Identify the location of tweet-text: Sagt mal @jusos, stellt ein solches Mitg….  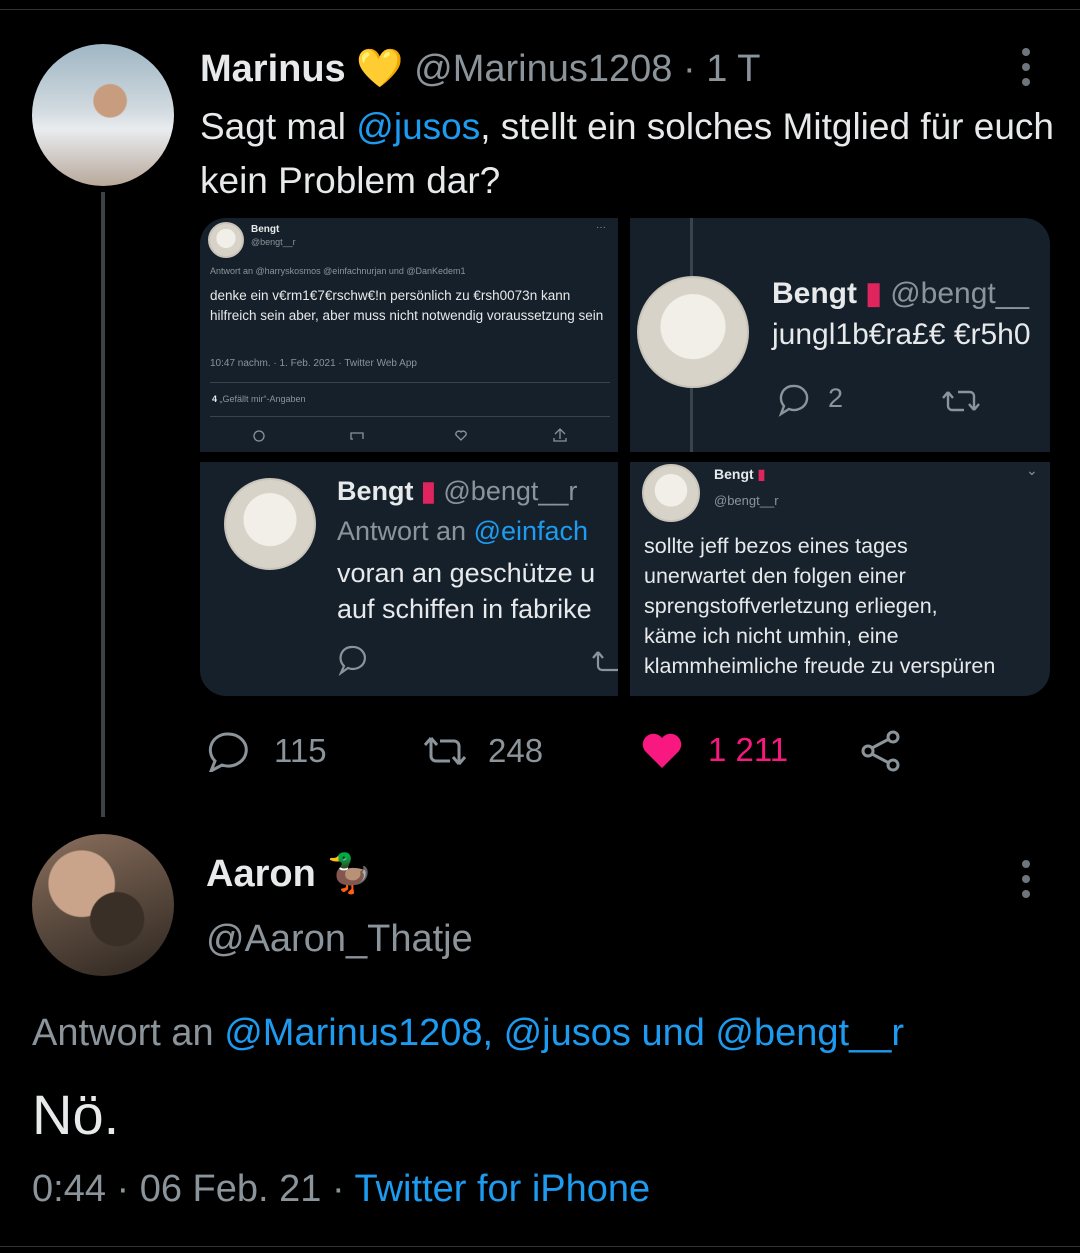
(627, 153).